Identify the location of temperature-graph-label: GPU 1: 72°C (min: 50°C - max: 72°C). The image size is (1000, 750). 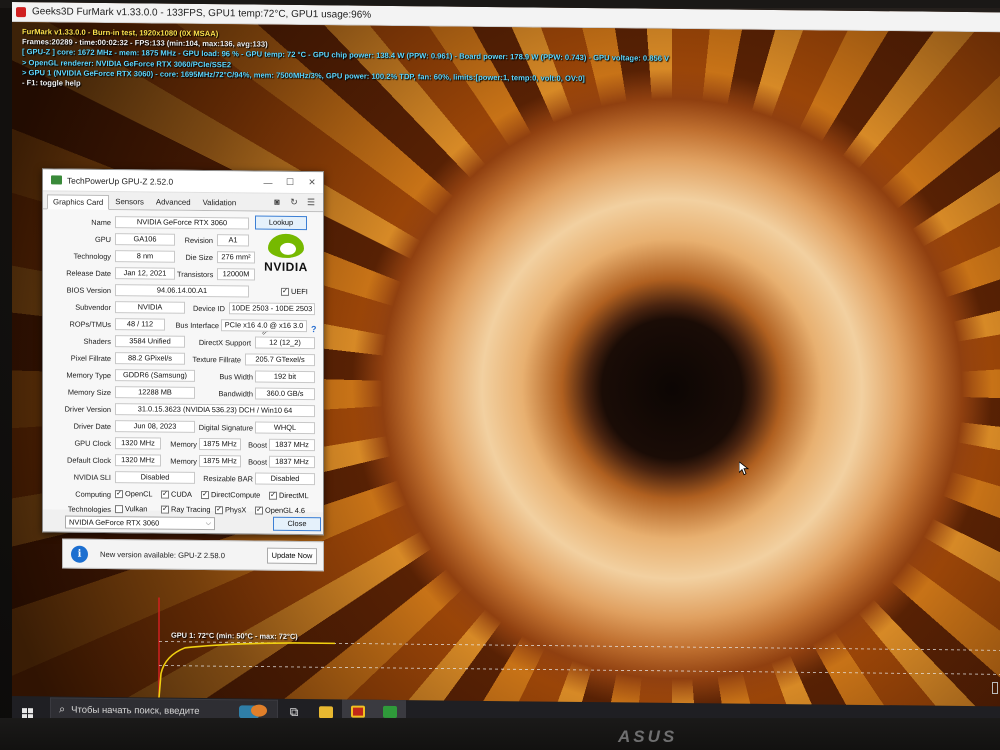
(234, 635).